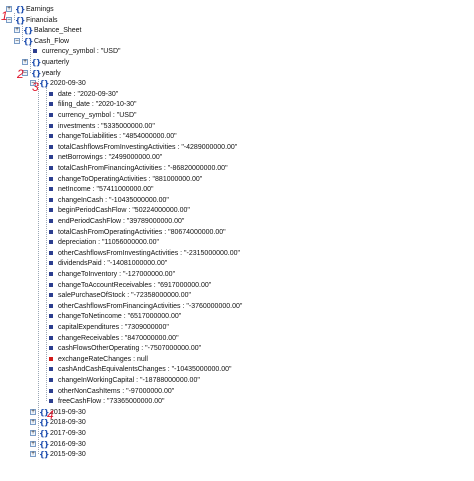 Image resolution: width=474 pixels, height=481 pixels. What do you see at coordinates (120, 317) in the screenshot?
I see `tree-node-label: changeToNetincome : "6517000000.00"` at bounding box center [120, 317].